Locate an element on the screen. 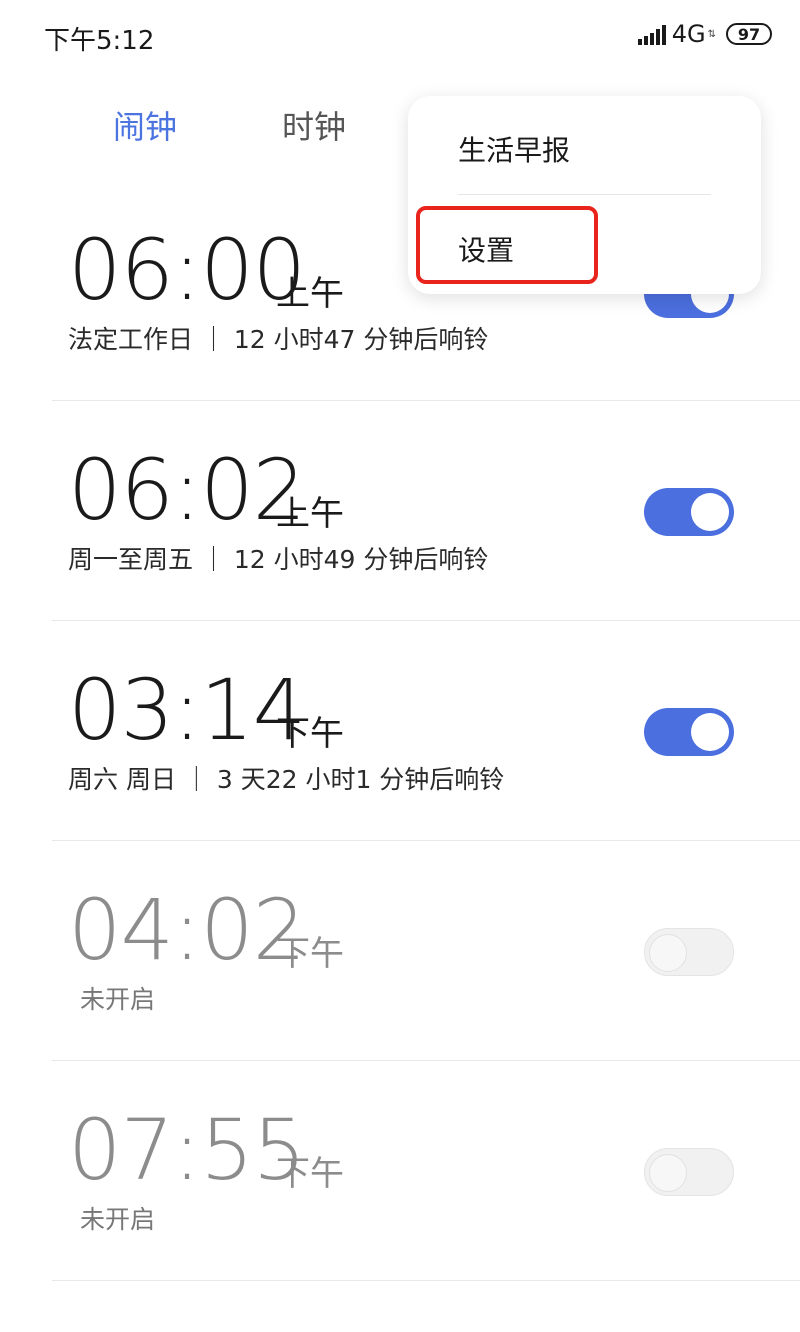 The width and height of the screenshot is (800, 1332). alarm-description: 周一至周五 ｜ 12 小时49 分钟后响铃 is located at coordinates (278, 559).